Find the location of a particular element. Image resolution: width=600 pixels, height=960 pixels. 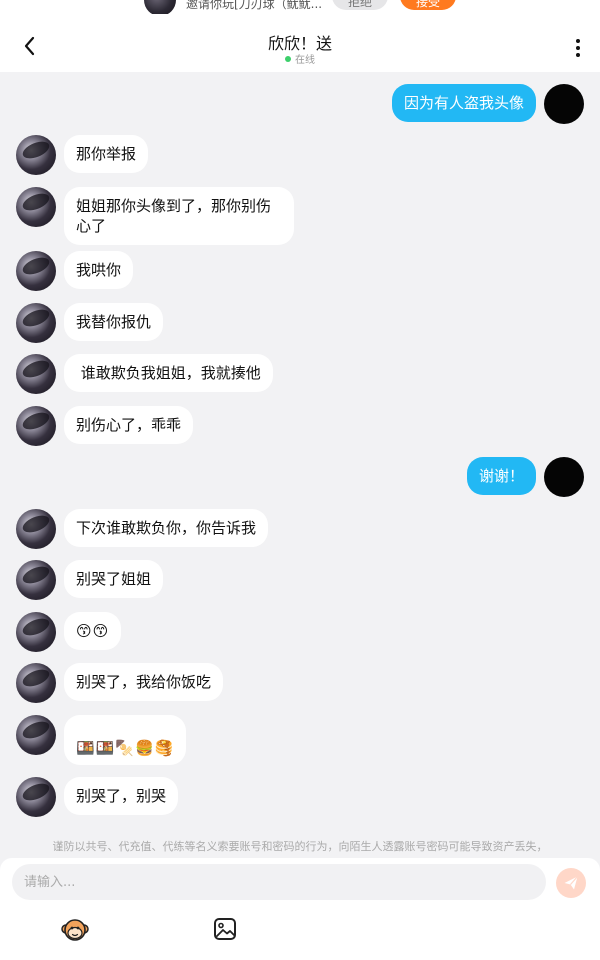

composer is located at coordinates (300, 909).